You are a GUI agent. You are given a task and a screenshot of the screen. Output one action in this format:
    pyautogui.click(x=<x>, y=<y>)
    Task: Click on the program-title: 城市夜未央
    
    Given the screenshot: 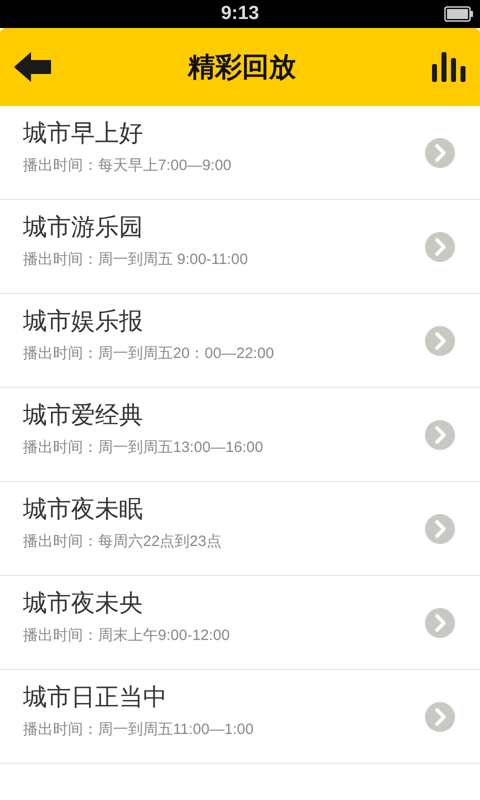 What is the action you would take?
    pyautogui.click(x=83, y=603)
    